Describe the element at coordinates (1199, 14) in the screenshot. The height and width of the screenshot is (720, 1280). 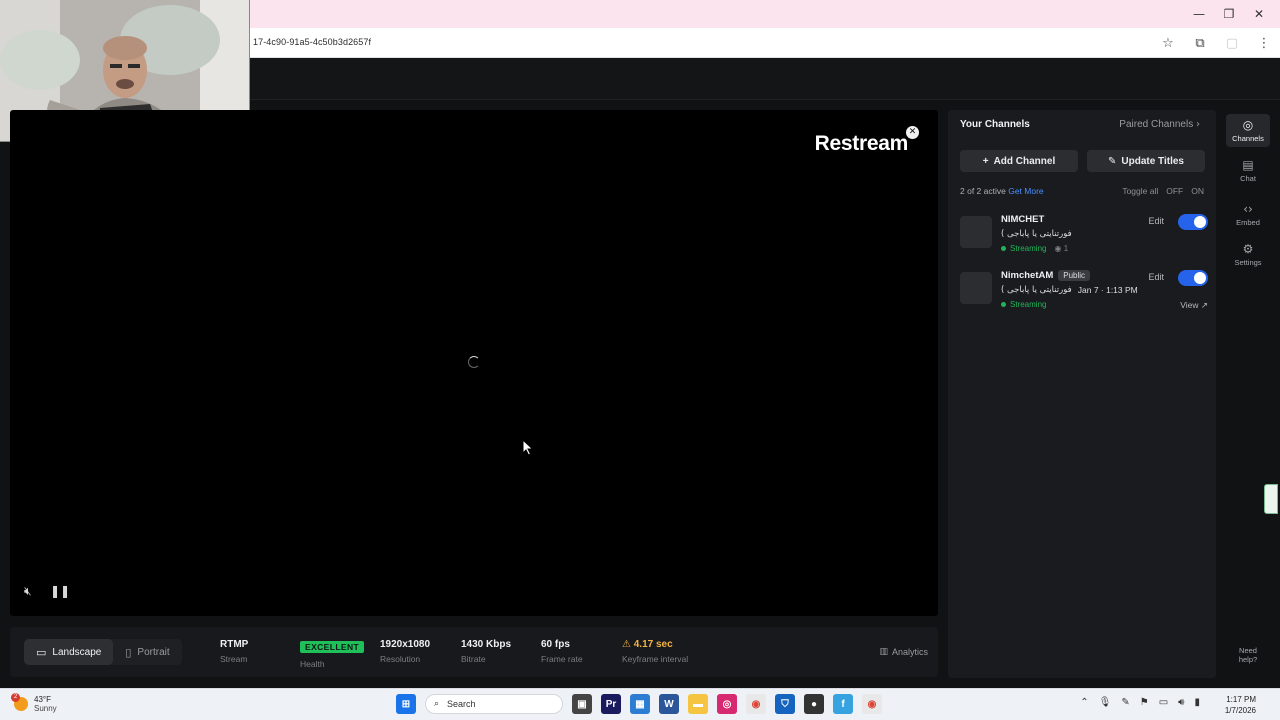
I see `minimize-button: —` at that location.